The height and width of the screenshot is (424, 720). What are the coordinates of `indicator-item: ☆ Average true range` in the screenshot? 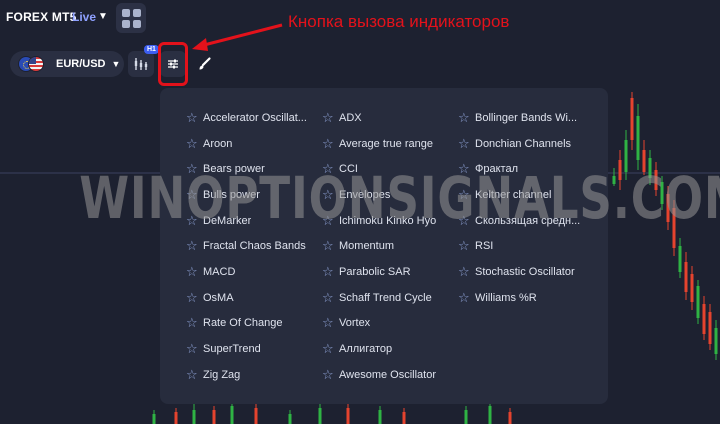 It's located at (390, 144).